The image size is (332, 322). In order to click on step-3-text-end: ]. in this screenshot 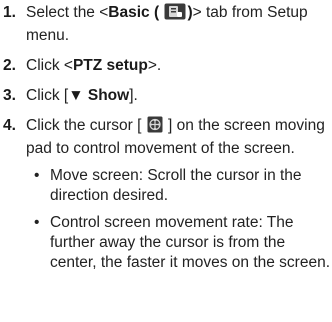, I will do `click(133, 95)`.